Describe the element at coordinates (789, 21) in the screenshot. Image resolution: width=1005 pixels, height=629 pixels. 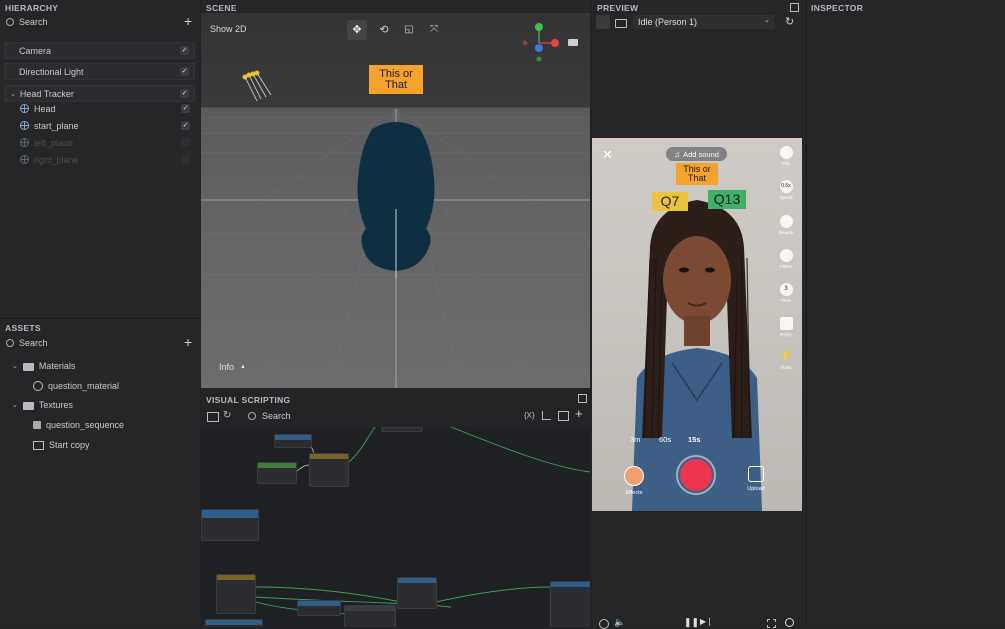
I see `reload-icon: ↻` at that location.